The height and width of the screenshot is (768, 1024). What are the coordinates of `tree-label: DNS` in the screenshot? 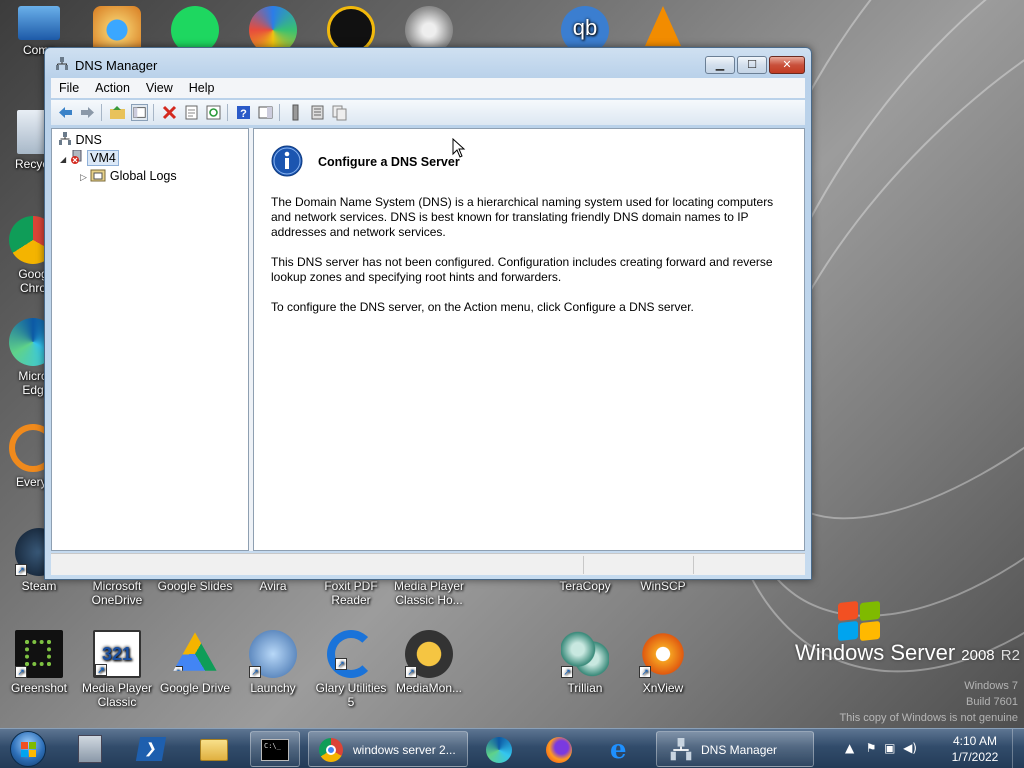 It's located at (88, 140).